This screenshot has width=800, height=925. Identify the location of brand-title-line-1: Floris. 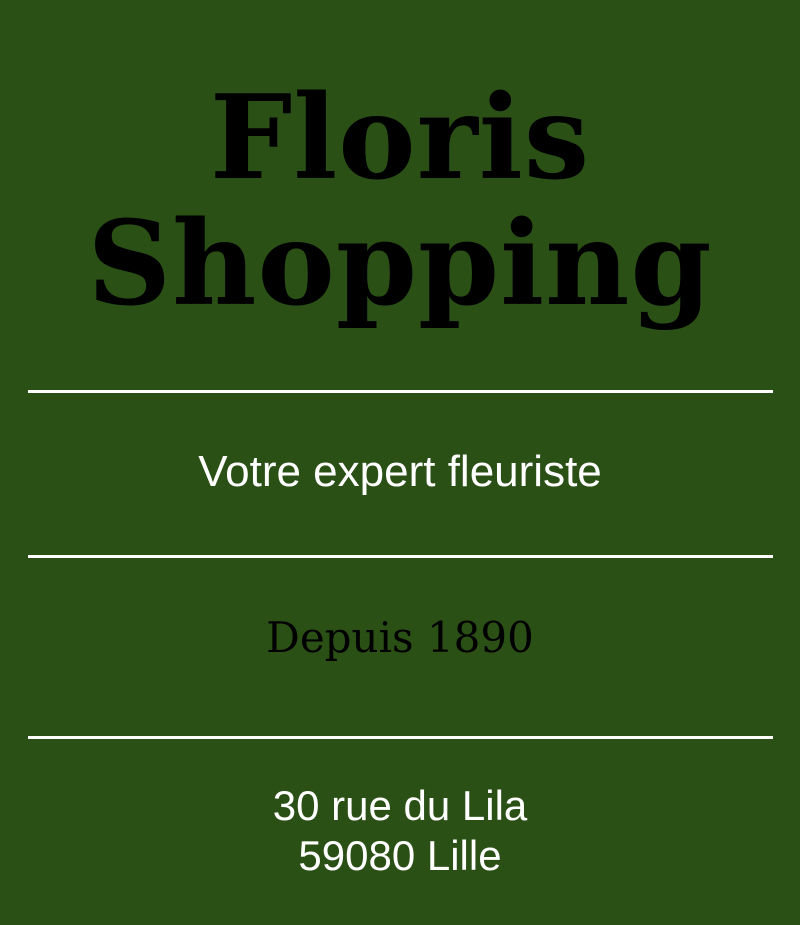
(400, 138).